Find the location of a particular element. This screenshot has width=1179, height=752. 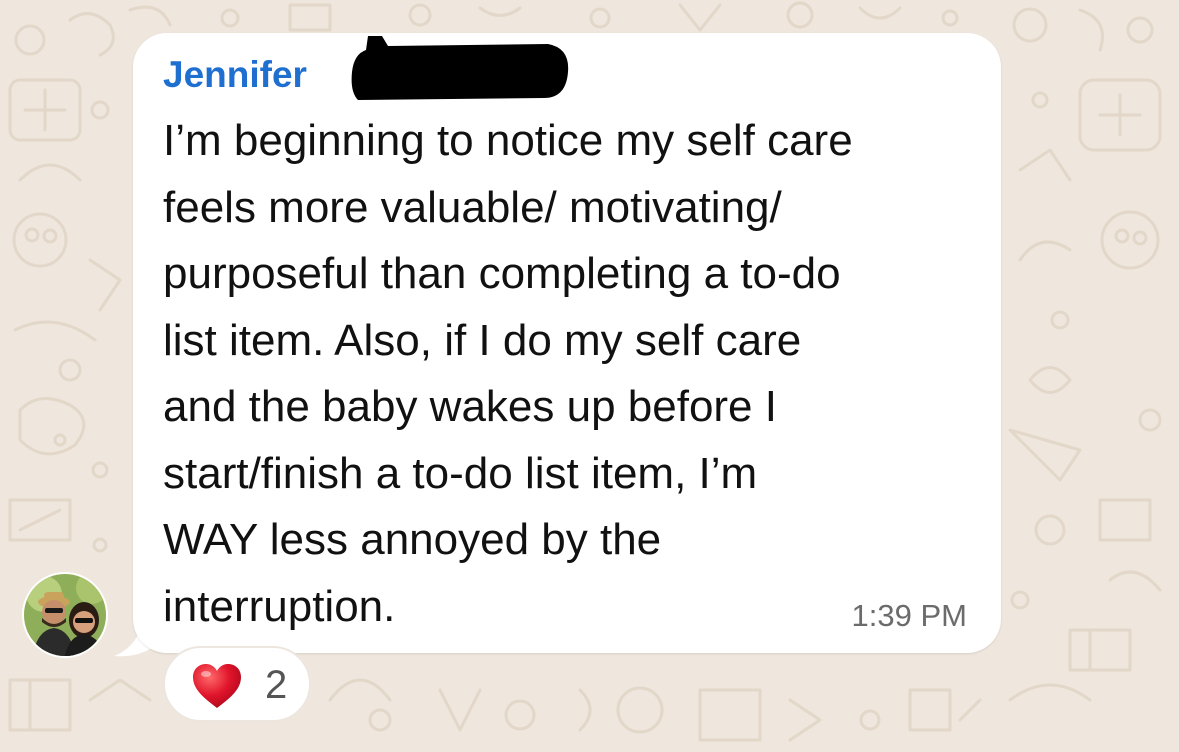

sender-name: Jennifer is located at coordinates (235, 75).